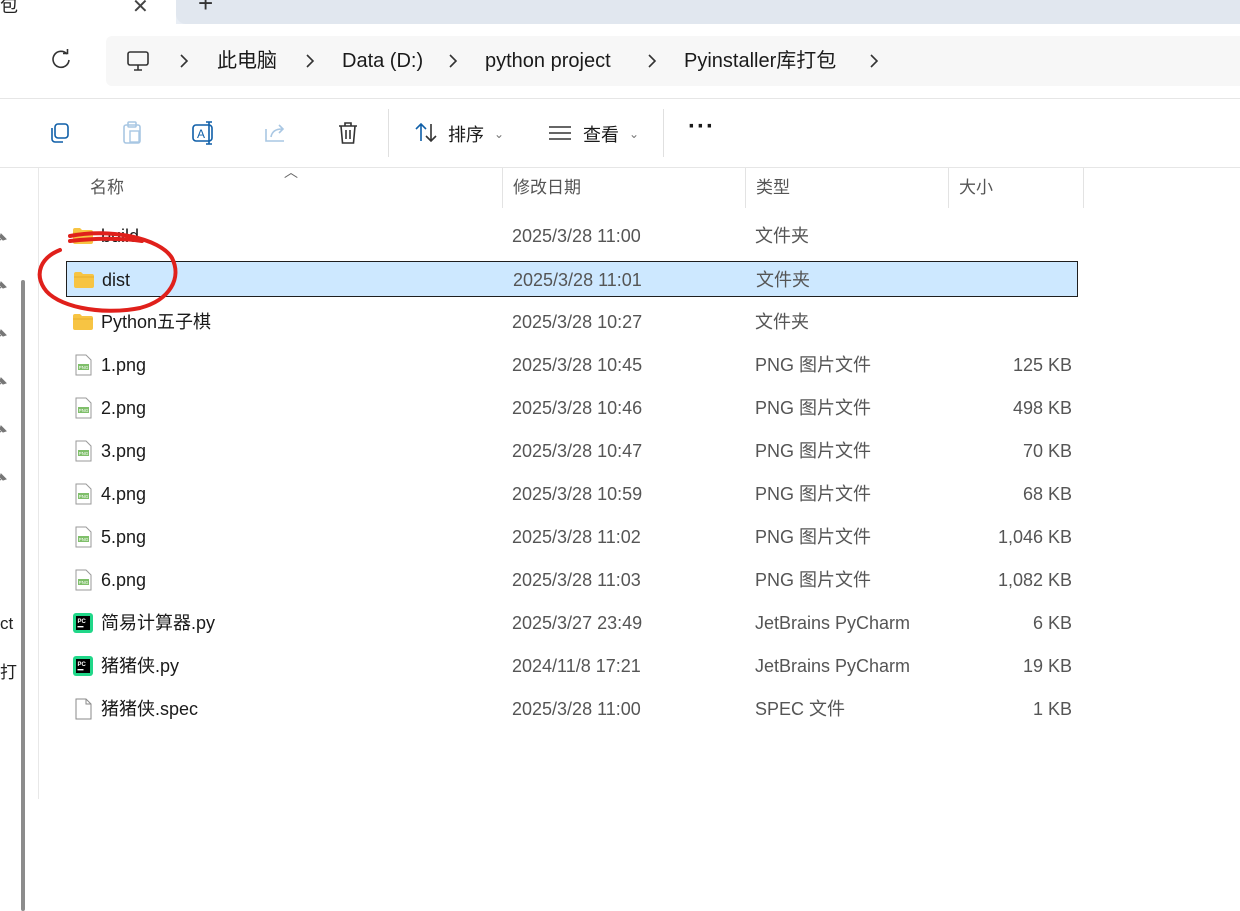  What do you see at coordinates (1042, 408) in the screenshot?
I see `file-size: 498 KB` at bounding box center [1042, 408].